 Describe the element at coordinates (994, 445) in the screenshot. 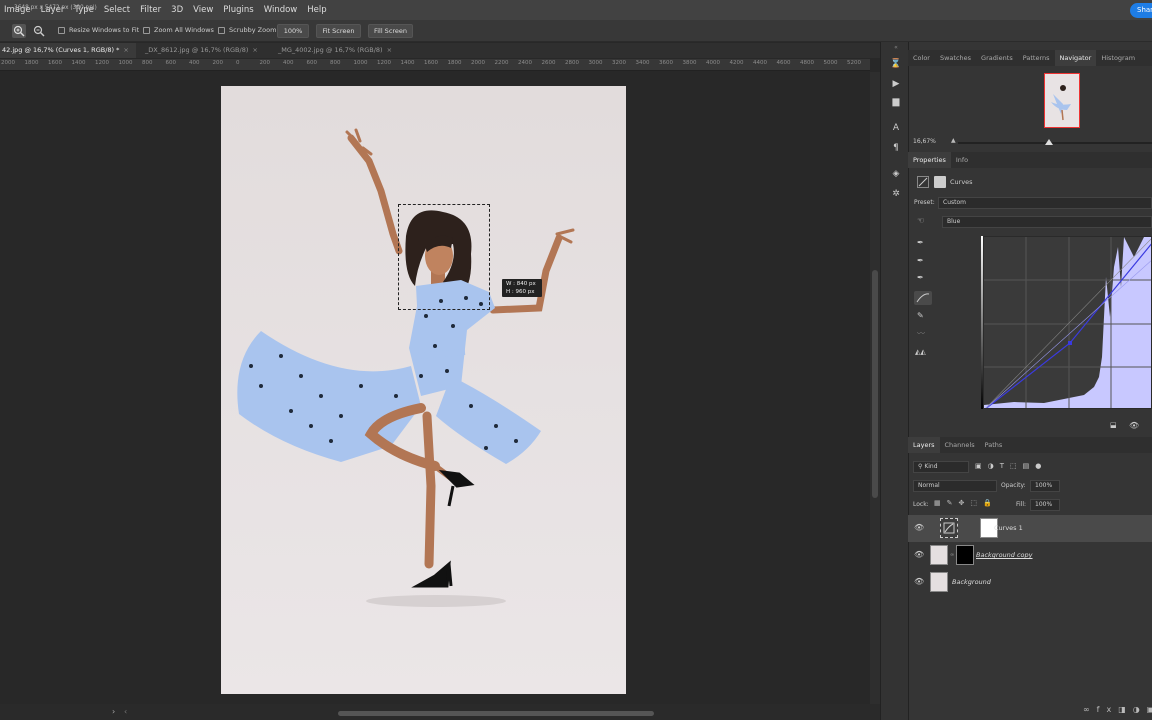

I see `tab-paths: Paths` at that location.